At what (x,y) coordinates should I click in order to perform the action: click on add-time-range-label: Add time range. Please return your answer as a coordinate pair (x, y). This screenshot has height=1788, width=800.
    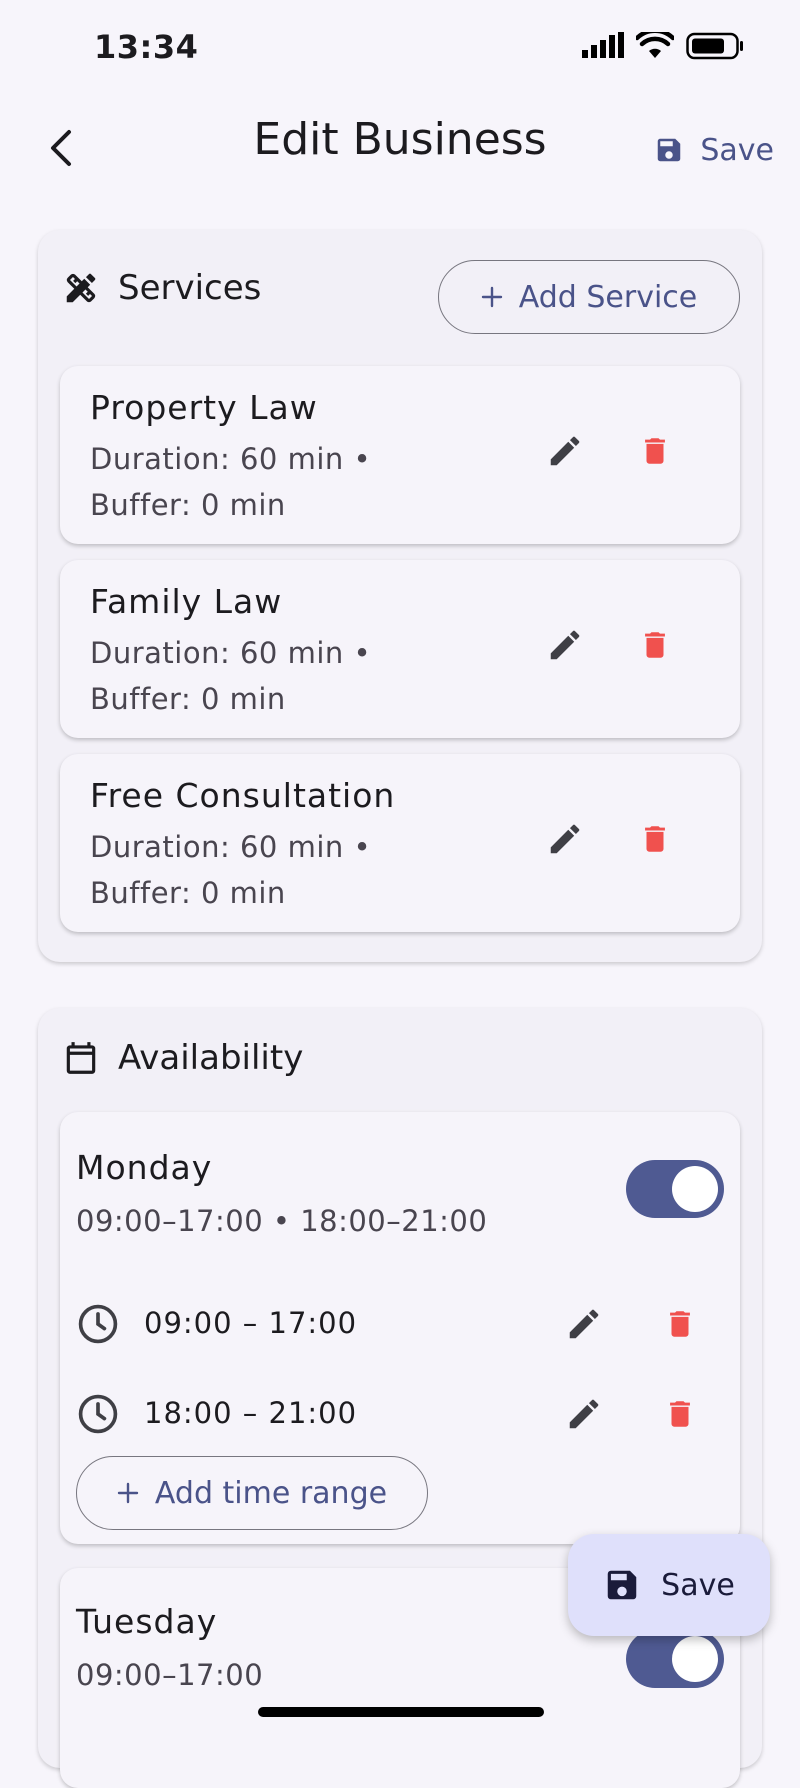
    Looking at the image, I should click on (271, 1493).